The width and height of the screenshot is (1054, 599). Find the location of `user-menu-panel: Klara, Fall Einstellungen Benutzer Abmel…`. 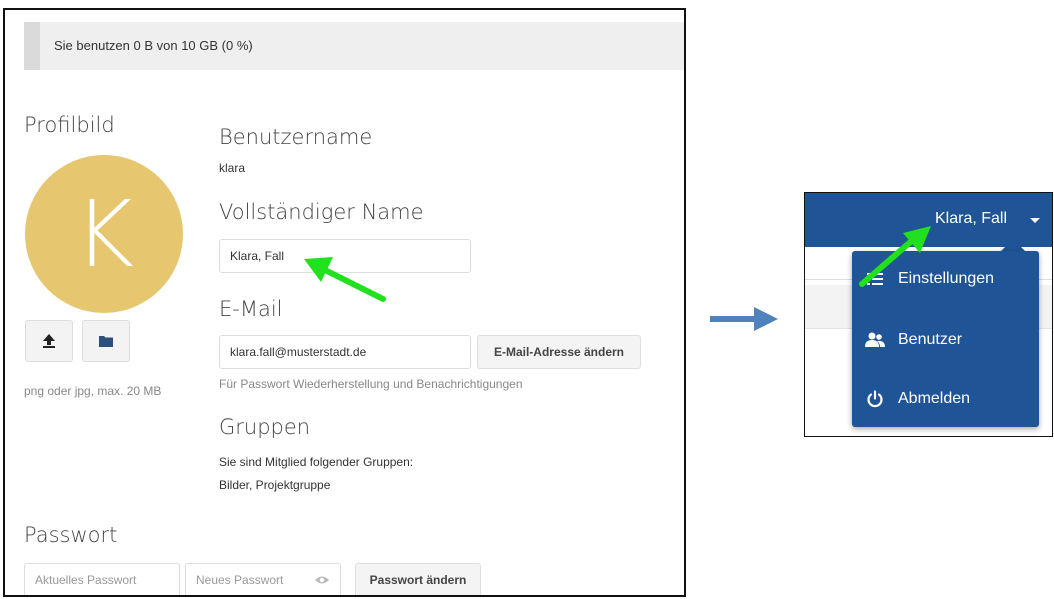

user-menu-panel: Klara, Fall Einstellungen Benutzer Abmel… is located at coordinates (928, 314).